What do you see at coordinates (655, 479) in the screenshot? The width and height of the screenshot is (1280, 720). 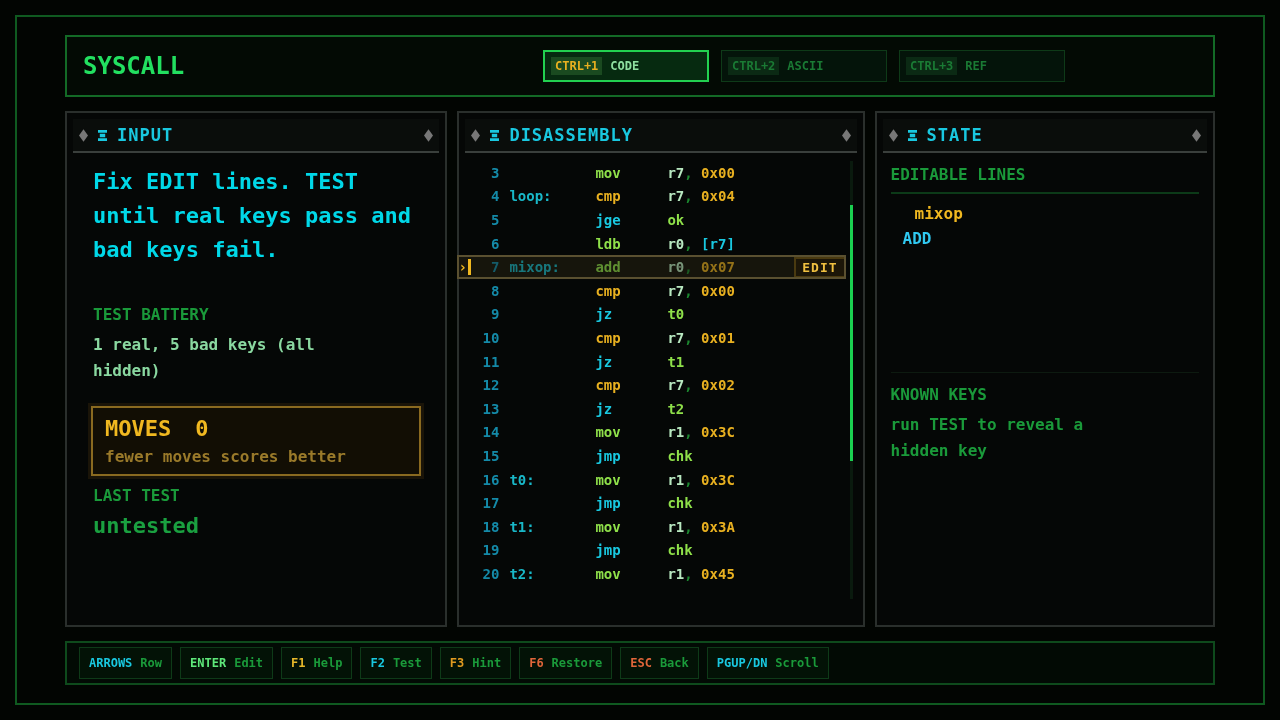 I see `code-line: 16 t0: mov r1, 0x3C` at bounding box center [655, 479].